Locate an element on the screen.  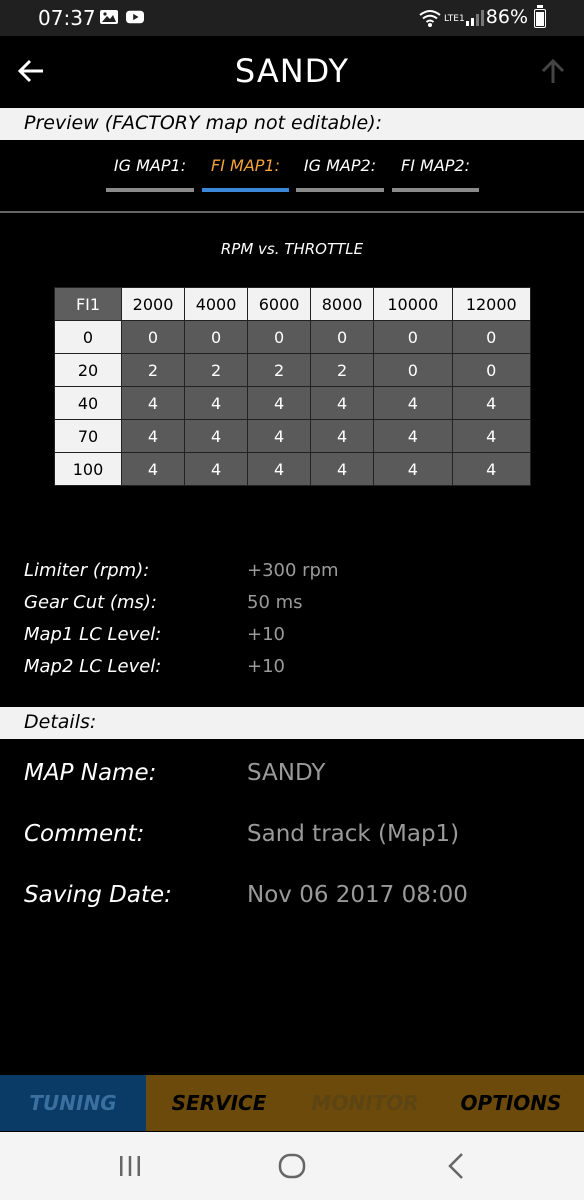
home-icon is located at coordinates (292, 1166).